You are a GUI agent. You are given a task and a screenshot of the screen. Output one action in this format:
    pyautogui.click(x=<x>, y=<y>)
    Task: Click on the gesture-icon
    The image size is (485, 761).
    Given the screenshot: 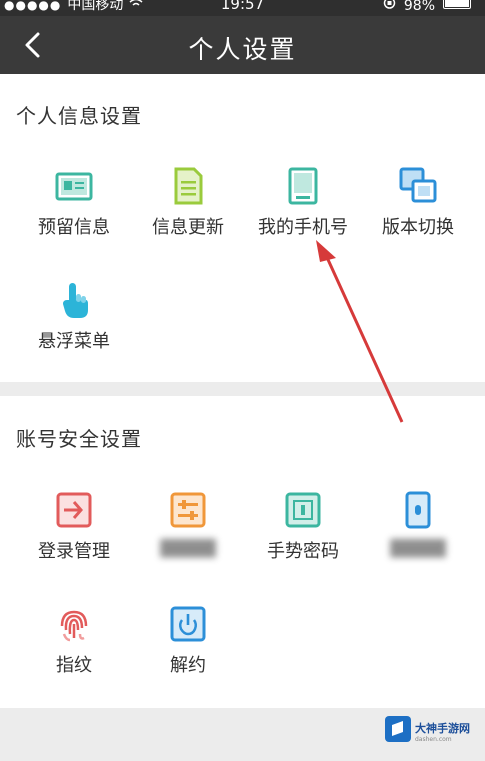 What is the action you would take?
    pyautogui.click(x=303, y=510)
    